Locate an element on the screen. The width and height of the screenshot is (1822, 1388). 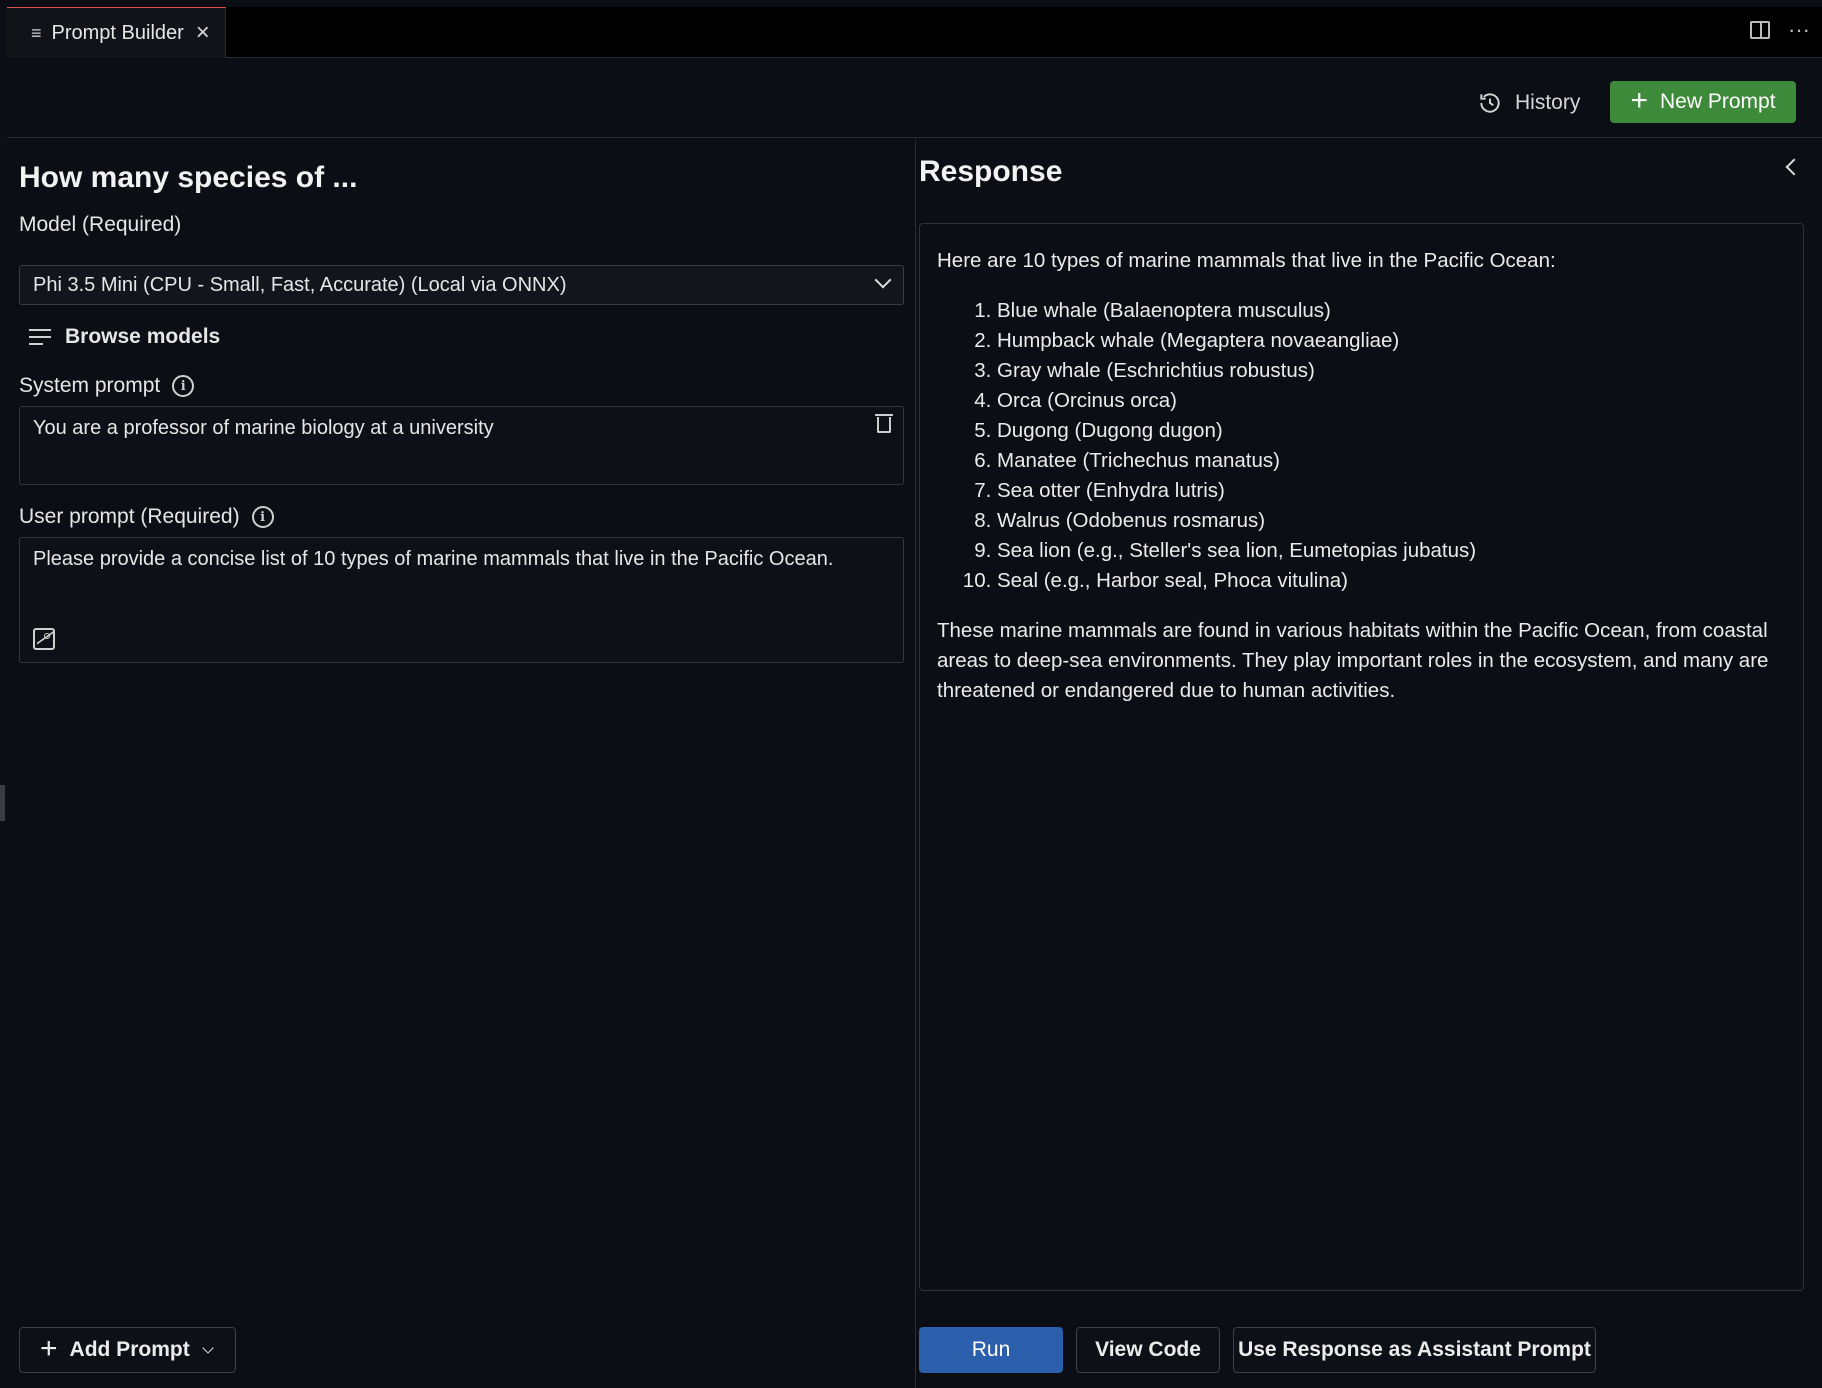
tab-prompt-builder: ≡ Prompt Builder × is located at coordinates (116, 32).